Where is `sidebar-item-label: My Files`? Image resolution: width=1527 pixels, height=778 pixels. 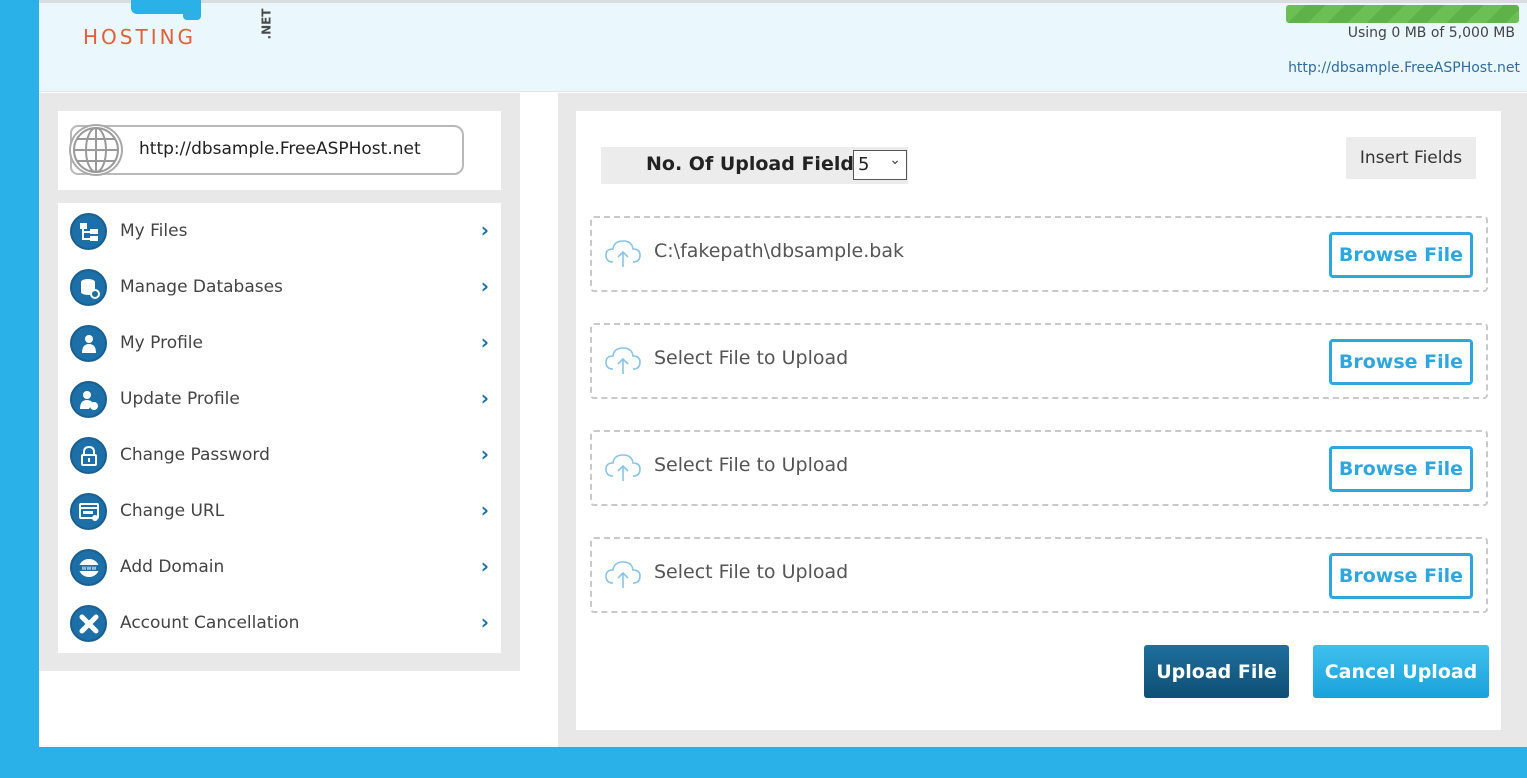 sidebar-item-label: My Files is located at coordinates (154, 231).